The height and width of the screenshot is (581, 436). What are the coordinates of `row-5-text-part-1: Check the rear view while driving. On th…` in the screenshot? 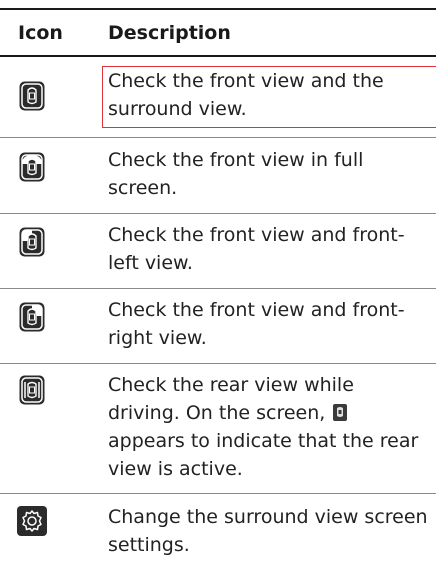 It's located at (231, 399).